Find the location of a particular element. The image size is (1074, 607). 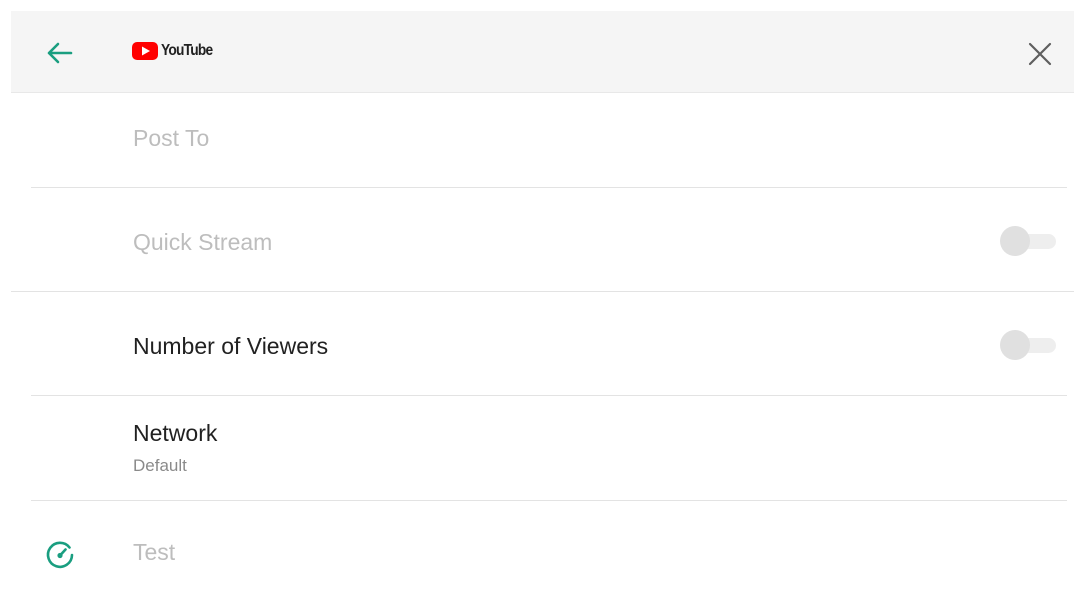

back-button is located at coordinates (59, 53).